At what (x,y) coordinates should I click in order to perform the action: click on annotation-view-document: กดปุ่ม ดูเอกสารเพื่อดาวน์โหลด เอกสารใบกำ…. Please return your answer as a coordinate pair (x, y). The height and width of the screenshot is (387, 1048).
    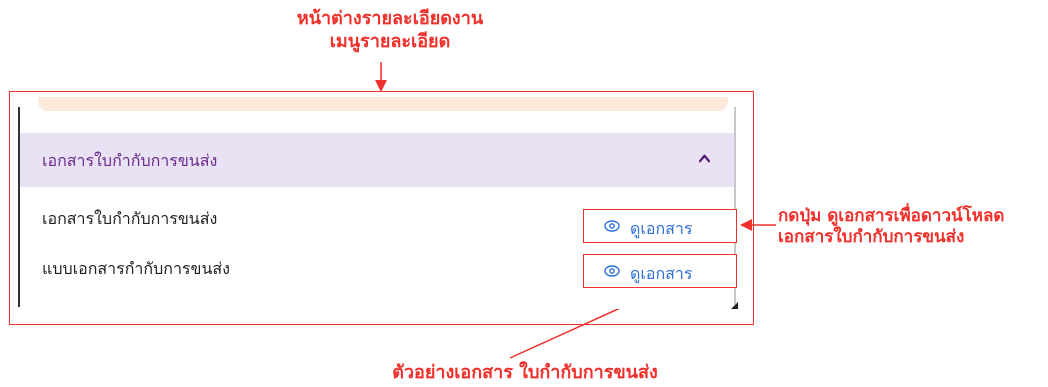
    Looking at the image, I should click on (913, 227).